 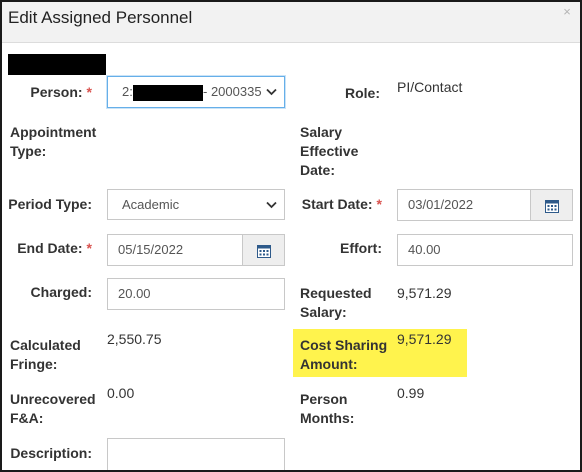 What do you see at coordinates (196, 294) in the screenshot?
I see `charged-input: 20.00` at bounding box center [196, 294].